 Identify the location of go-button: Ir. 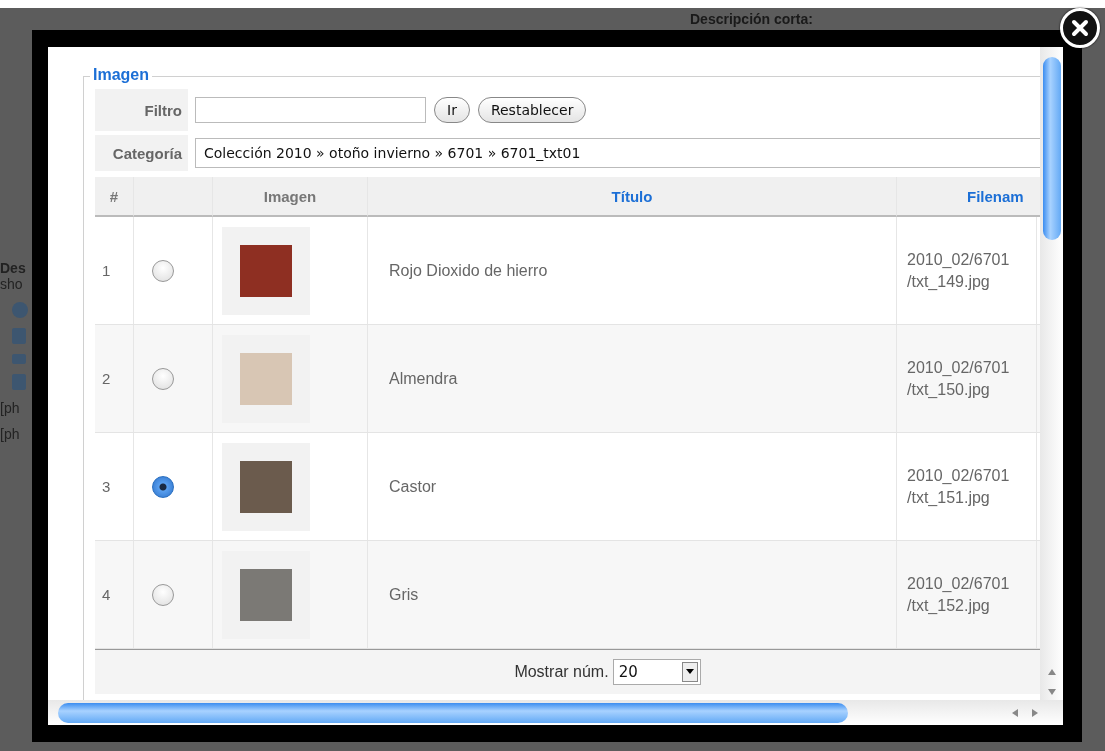
(452, 110).